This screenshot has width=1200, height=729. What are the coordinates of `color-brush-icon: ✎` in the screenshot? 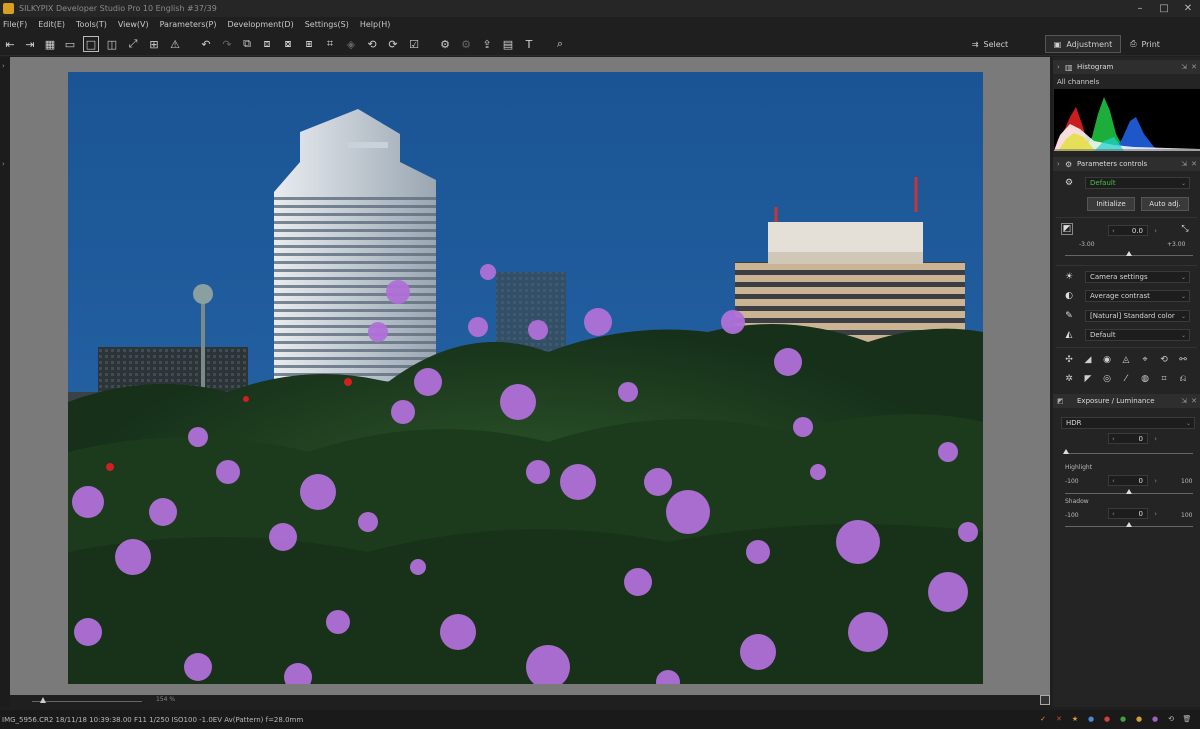 It's located at (1069, 316).